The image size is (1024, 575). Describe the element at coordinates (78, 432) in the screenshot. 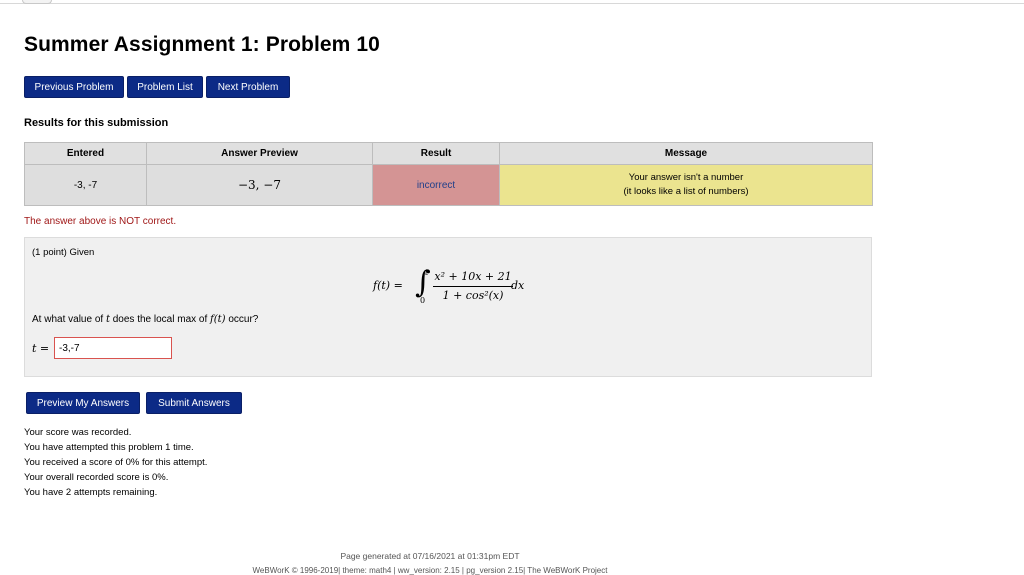

I see `status-line: Your score was recorded.` at that location.